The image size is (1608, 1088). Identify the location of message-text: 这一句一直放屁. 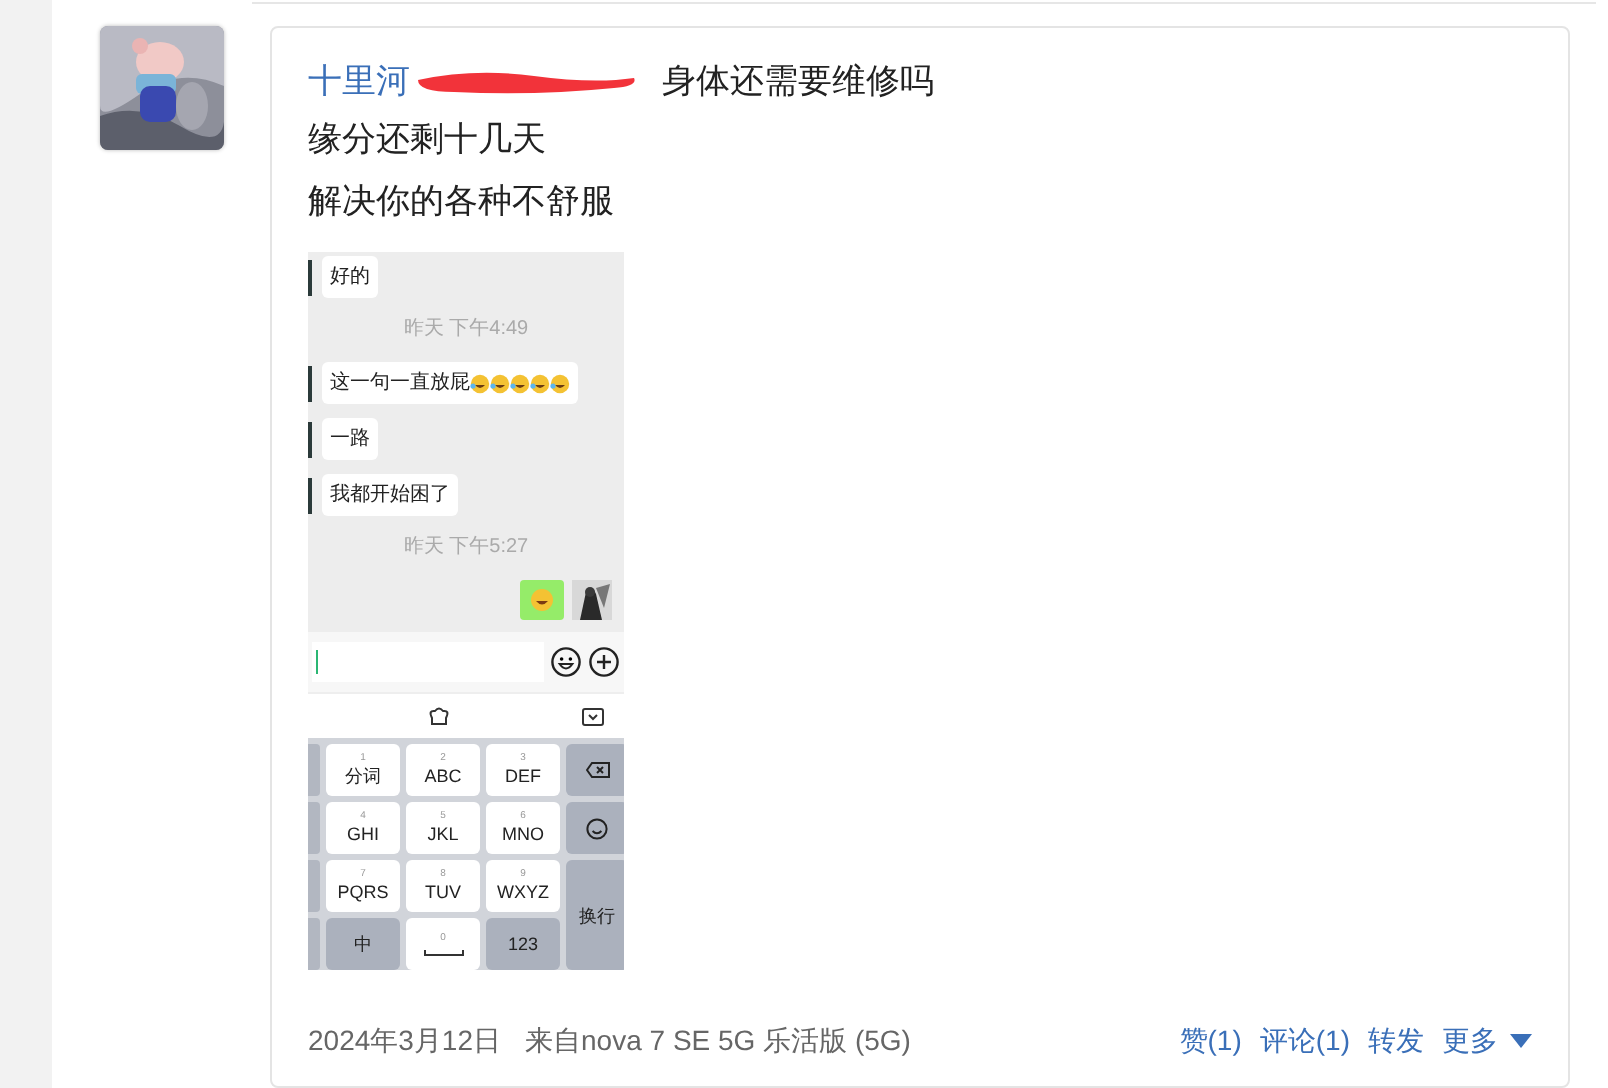
(400, 383).